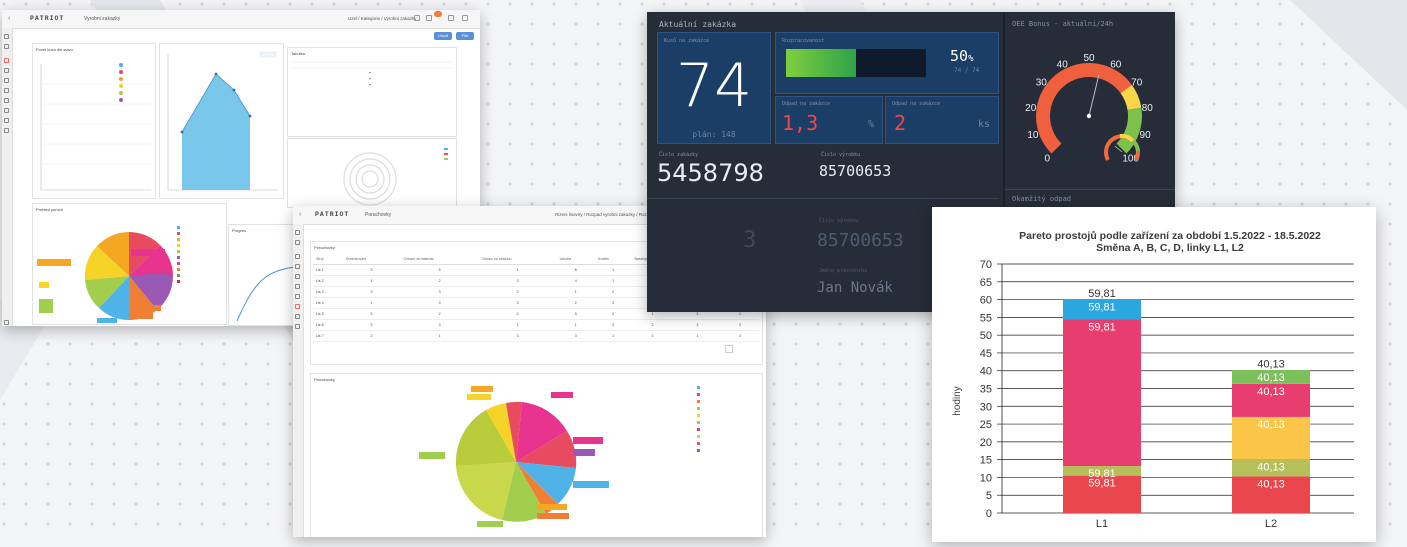 This screenshot has height=547, width=1407. Describe the element at coordinates (839, 221) in the screenshot. I see `item-no-label-2: Číslo výrobku` at that location.